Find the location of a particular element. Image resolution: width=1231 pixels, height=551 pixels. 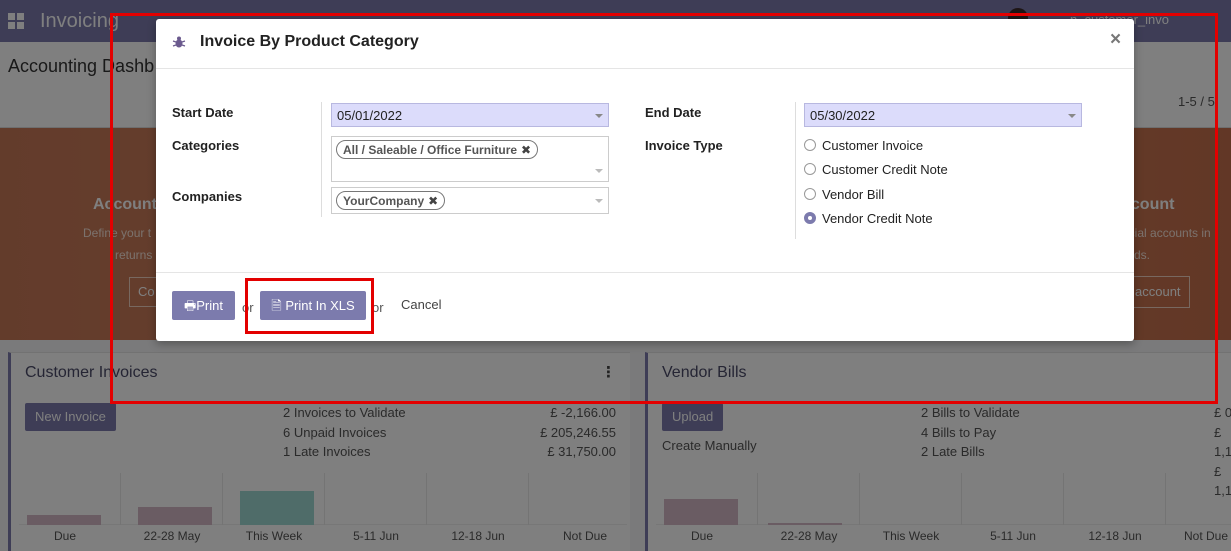

print-xls-button: 🗎 Print In XLS is located at coordinates (313, 305).